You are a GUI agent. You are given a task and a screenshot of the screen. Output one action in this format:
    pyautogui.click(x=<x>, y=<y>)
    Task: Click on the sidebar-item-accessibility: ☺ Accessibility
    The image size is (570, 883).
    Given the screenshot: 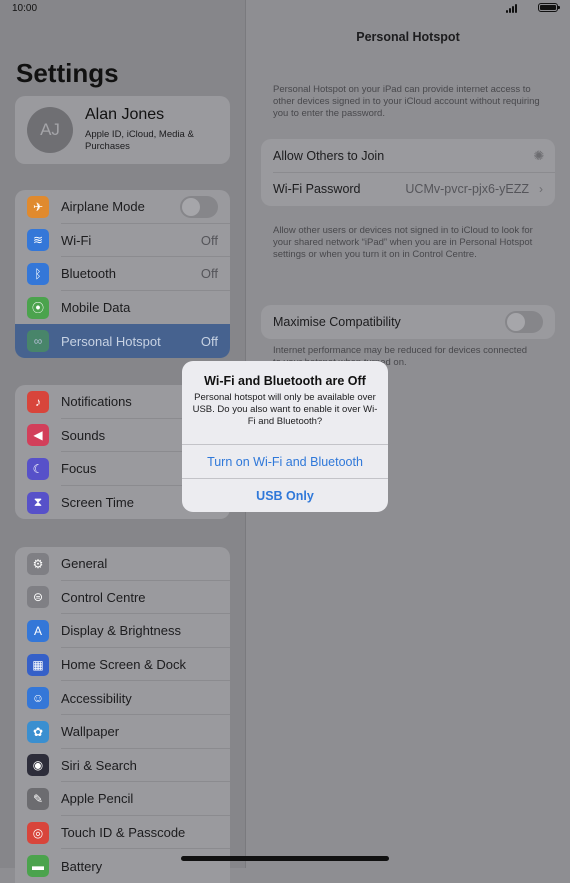 What is the action you would take?
    pyautogui.click(x=122, y=698)
    